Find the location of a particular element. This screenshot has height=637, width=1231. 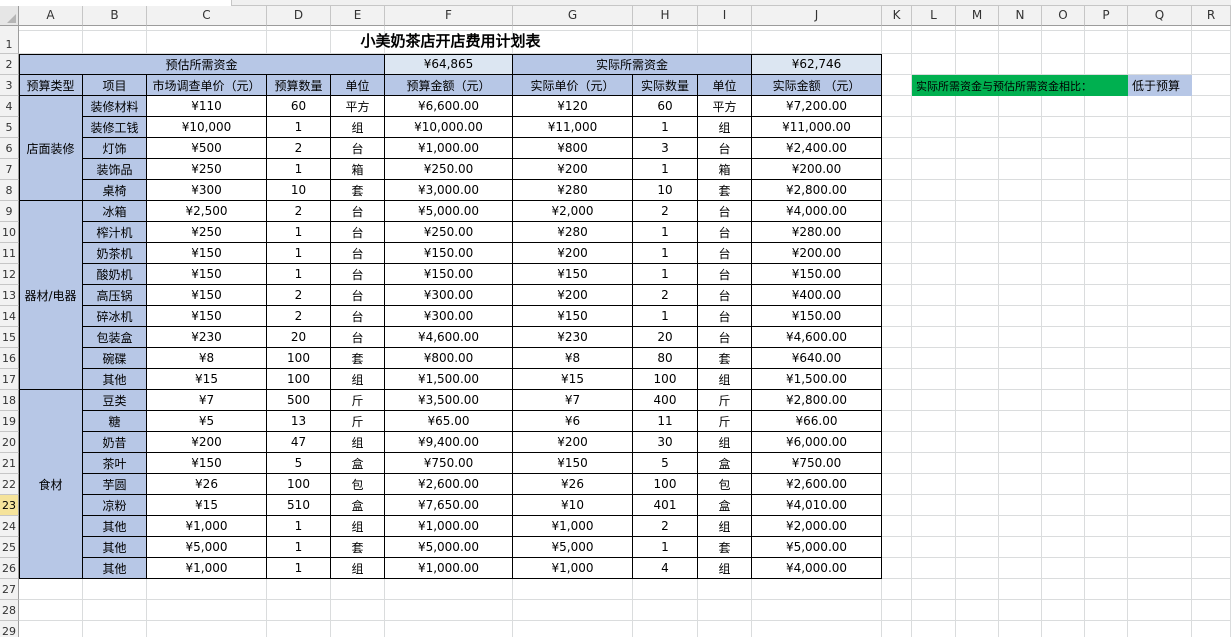

row-header-24: 24 is located at coordinates (9, 526).